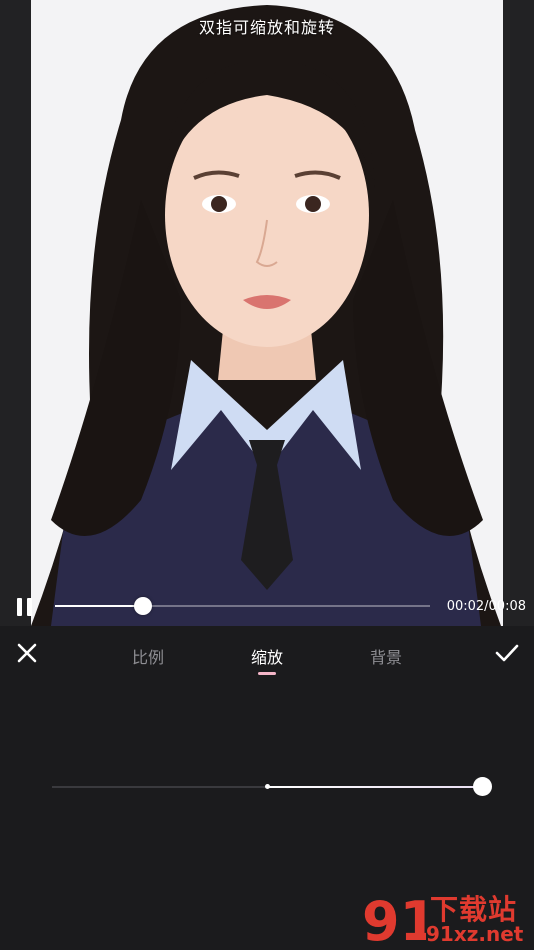 Image resolution: width=534 pixels, height=950 pixels. I want to click on check-icon, so click(507, 653).